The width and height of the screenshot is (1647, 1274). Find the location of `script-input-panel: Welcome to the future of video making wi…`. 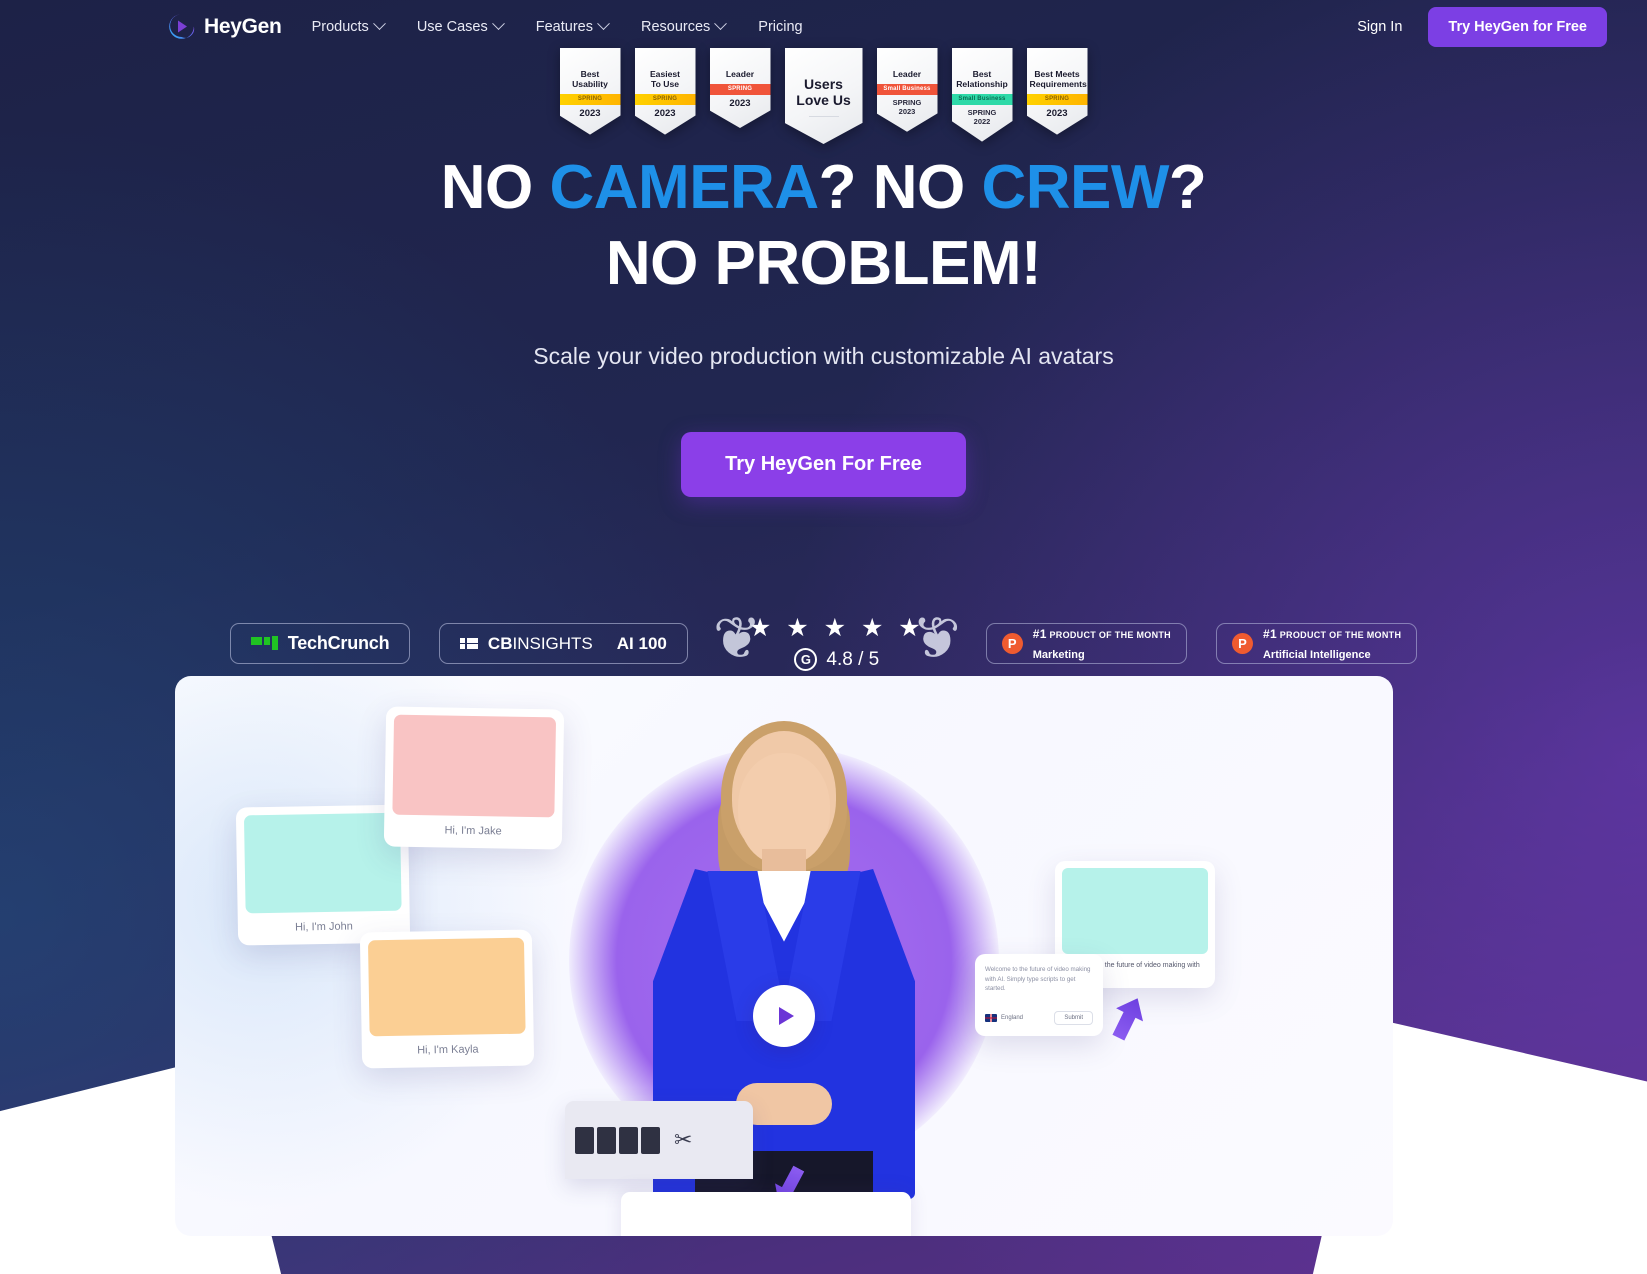

script-input-panel: Welcome to the future of video making wi… is located at coordinates (1039, 995).